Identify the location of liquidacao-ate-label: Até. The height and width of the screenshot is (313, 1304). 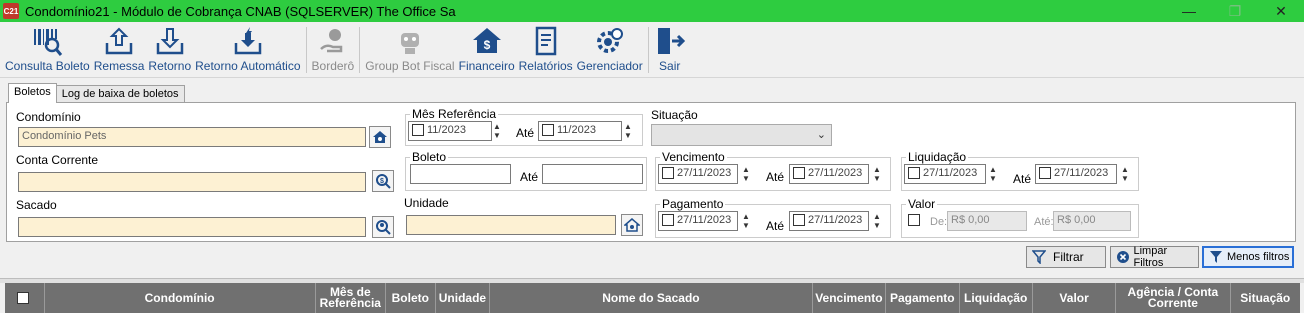
(1022, 179).